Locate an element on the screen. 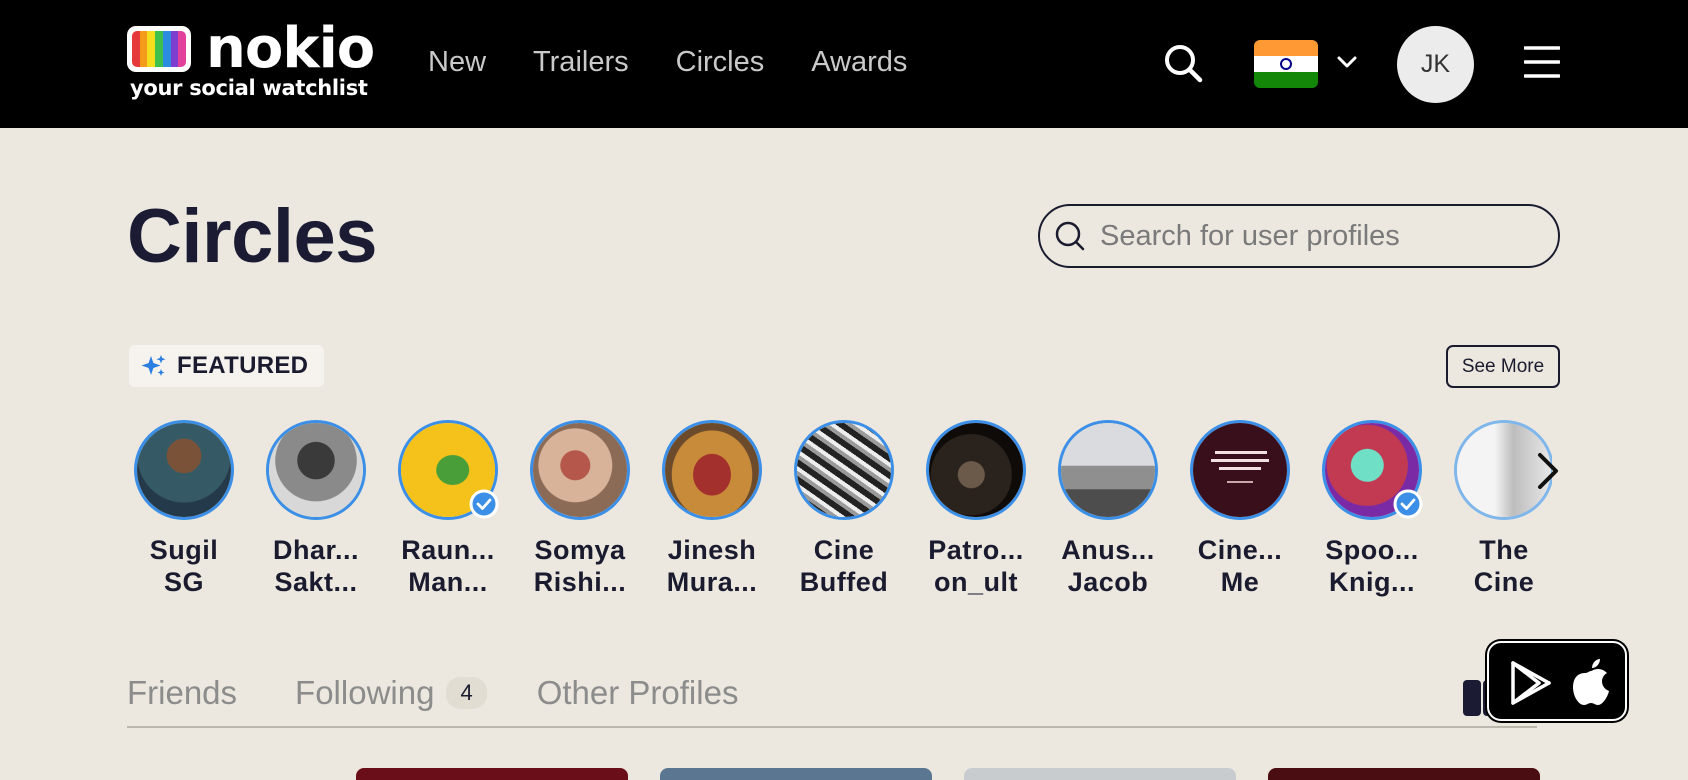  profile-name-line1: Cine is located at coordinates (844, 550).